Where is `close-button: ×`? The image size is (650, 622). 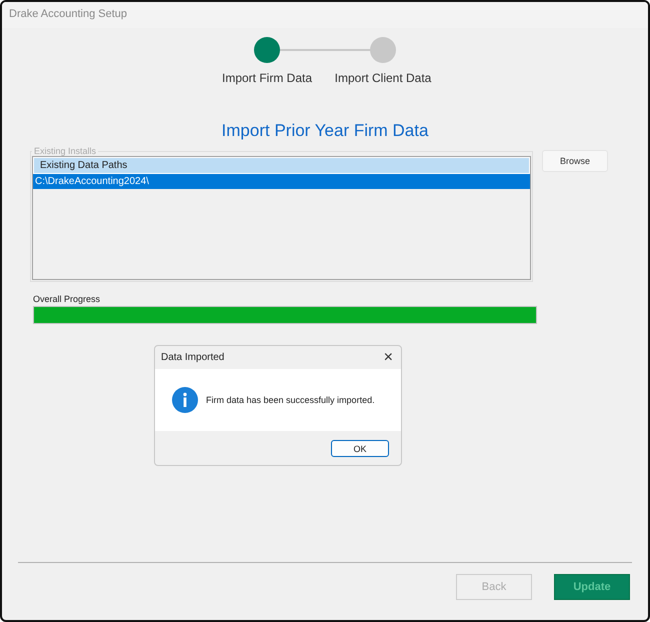 close-button: × is located at coordinates (388, 358).